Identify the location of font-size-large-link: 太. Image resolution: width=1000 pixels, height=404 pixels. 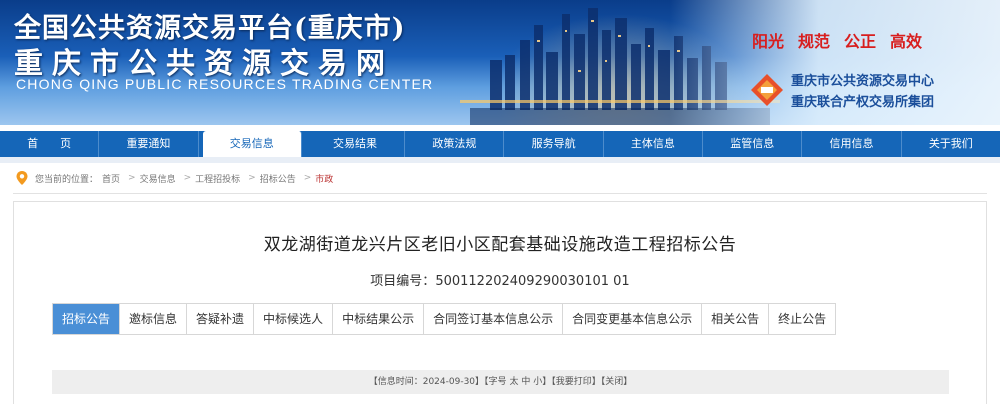
(513, 382).